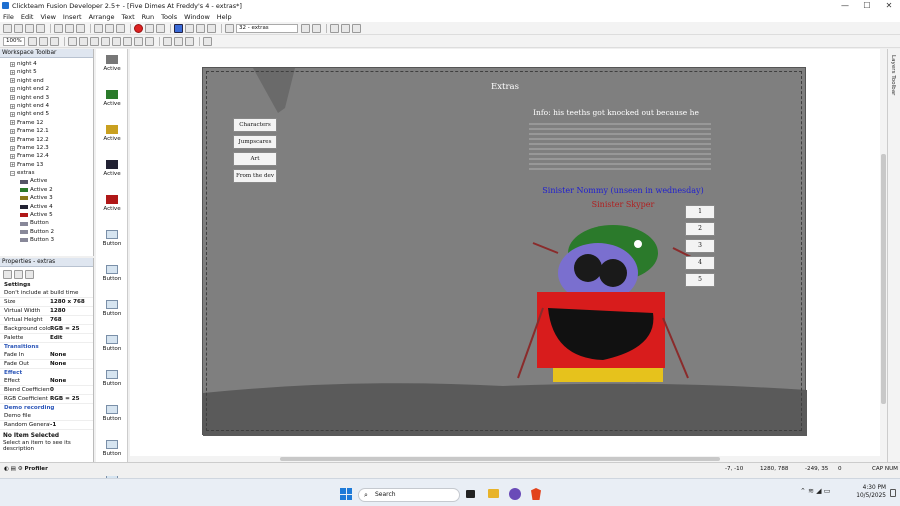  What do you see at coordinates (116, 41) in the screenshot?
I see `italic-icon` at bounding box center [116, 41].